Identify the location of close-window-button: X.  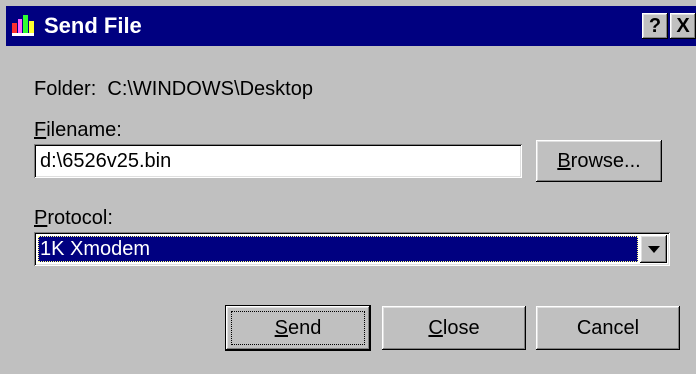
(683, 26).